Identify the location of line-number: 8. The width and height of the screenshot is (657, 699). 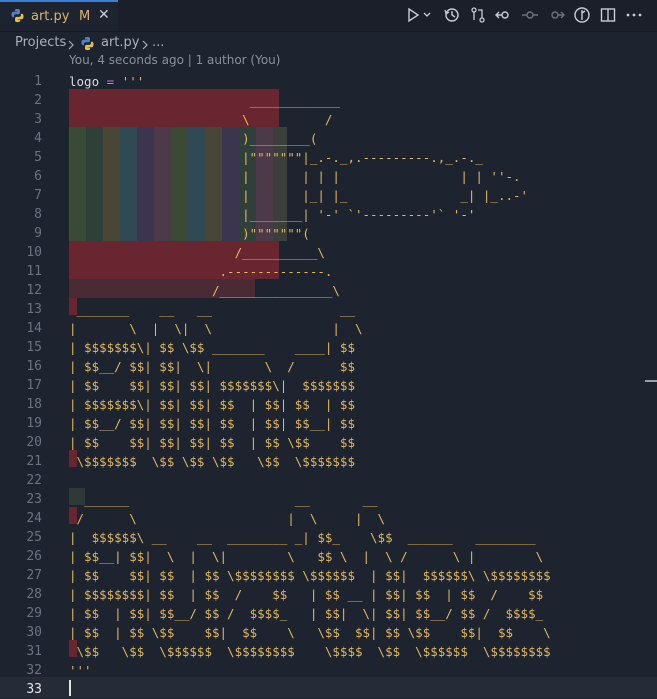
(38, 214).